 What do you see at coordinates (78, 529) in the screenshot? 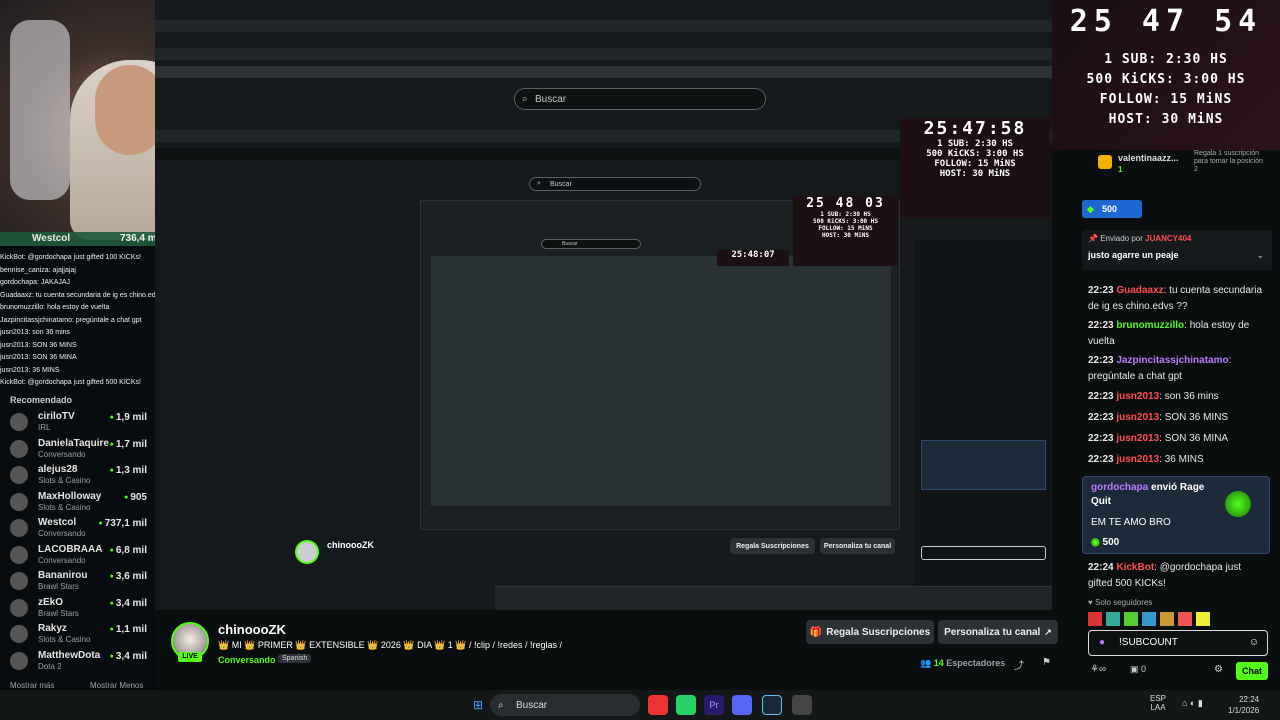
I see `sidebar-channel-item: WestcolConversando 737,1 mil` at bounding box center [78, 529].